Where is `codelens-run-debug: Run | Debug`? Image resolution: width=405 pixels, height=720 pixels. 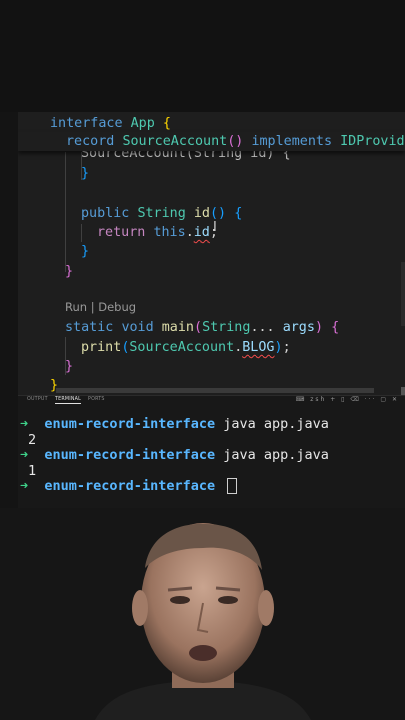 codelens-run-debug: Run | Debug is located at coordinates (100, 307).